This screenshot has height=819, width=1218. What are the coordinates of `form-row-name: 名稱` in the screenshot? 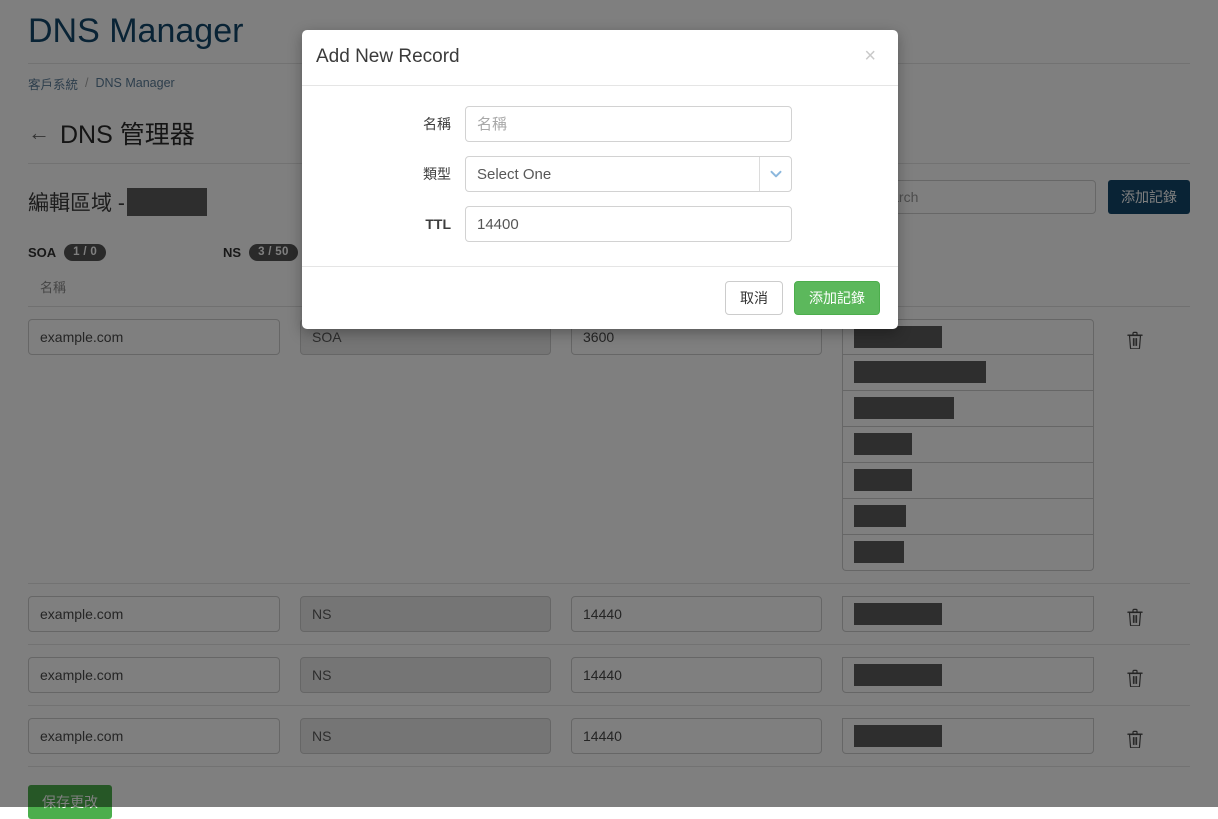 It's located at (600, 124).